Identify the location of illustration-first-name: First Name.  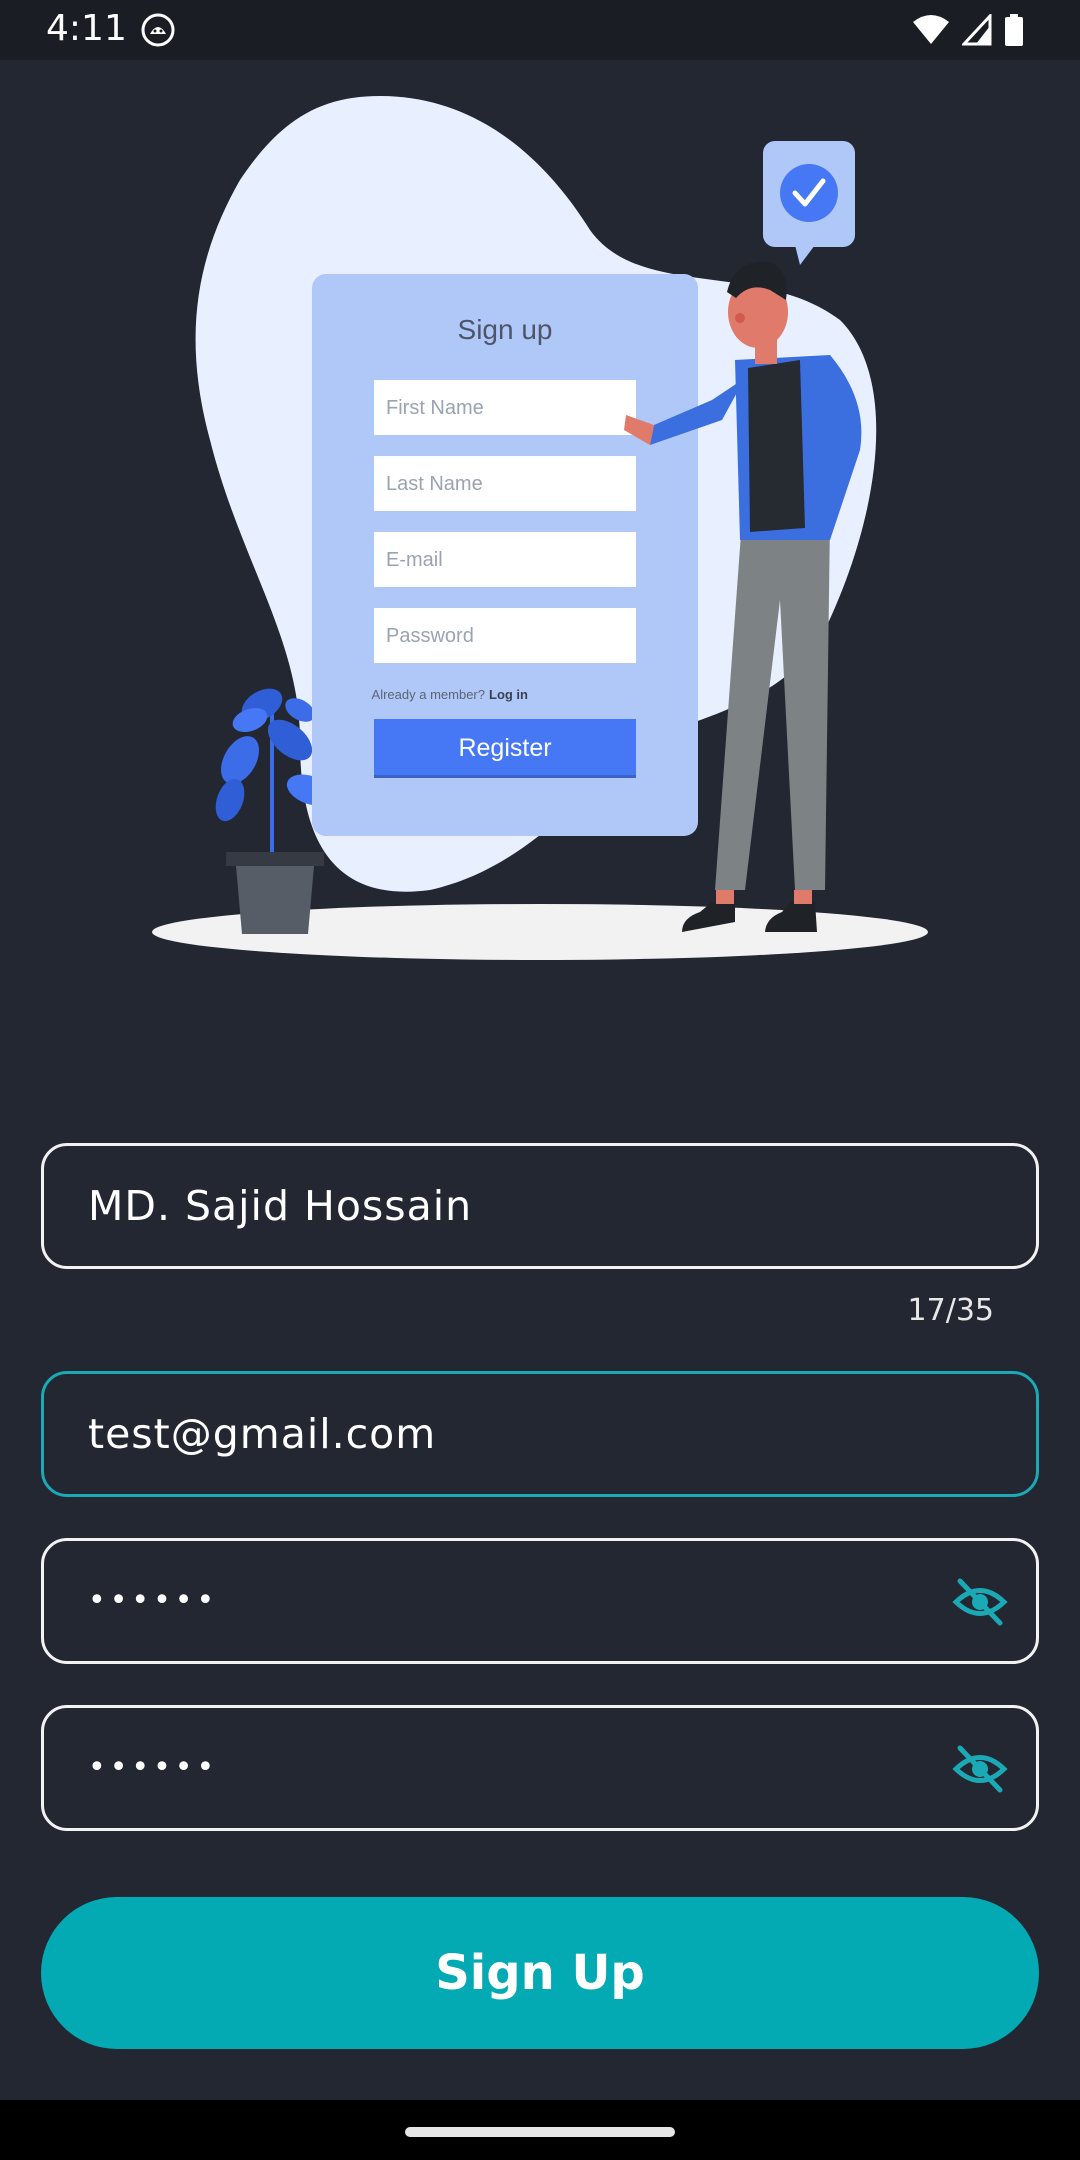
(435, 408).